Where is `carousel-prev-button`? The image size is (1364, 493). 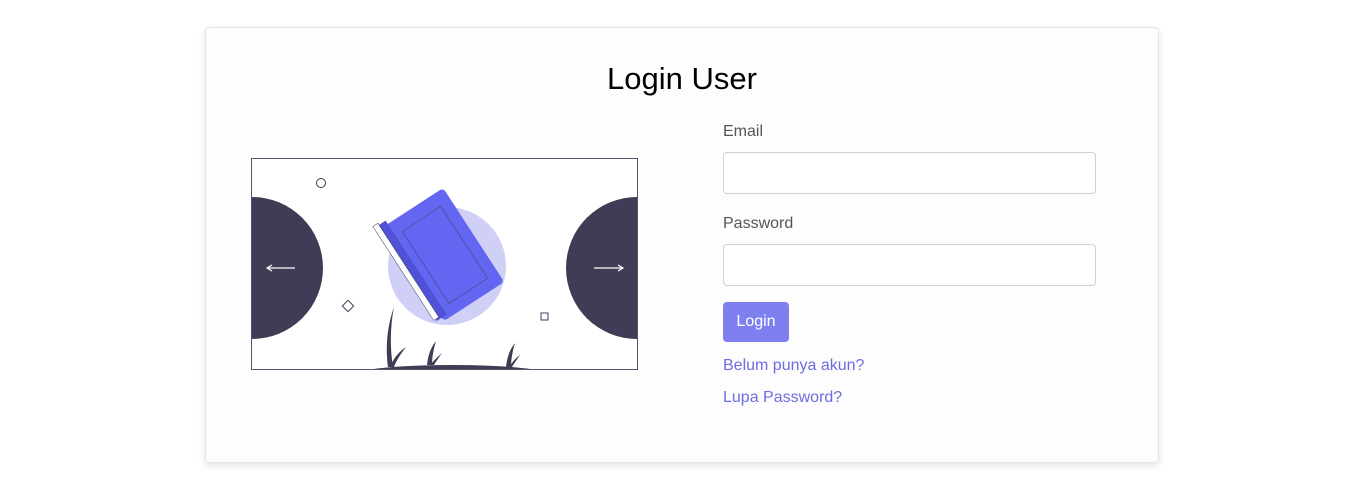 carousel-prev-button is located at coordinates (287, 268).